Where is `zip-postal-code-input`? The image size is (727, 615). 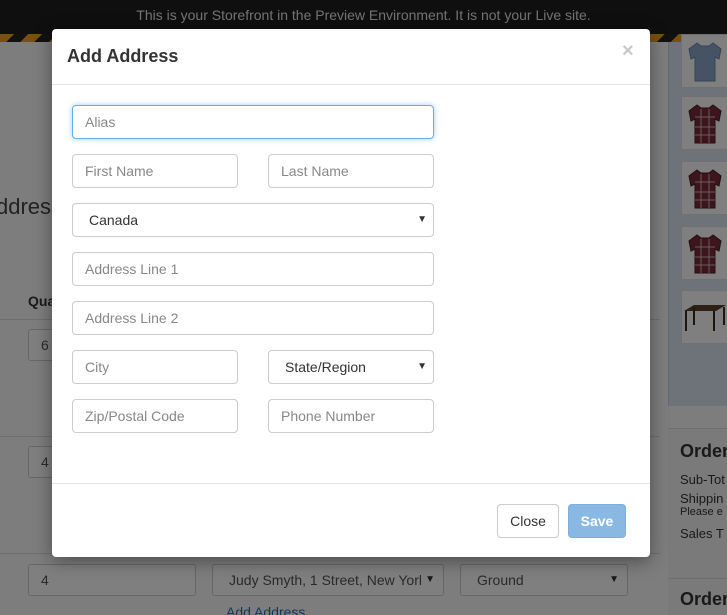 zip-postal-code-input is located at coordinates (155, 416).